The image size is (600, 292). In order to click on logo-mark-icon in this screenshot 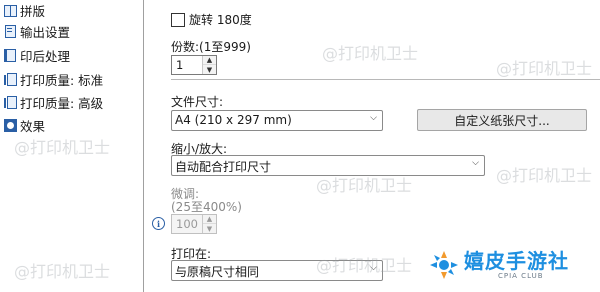, I will do `click(444, 265)`.